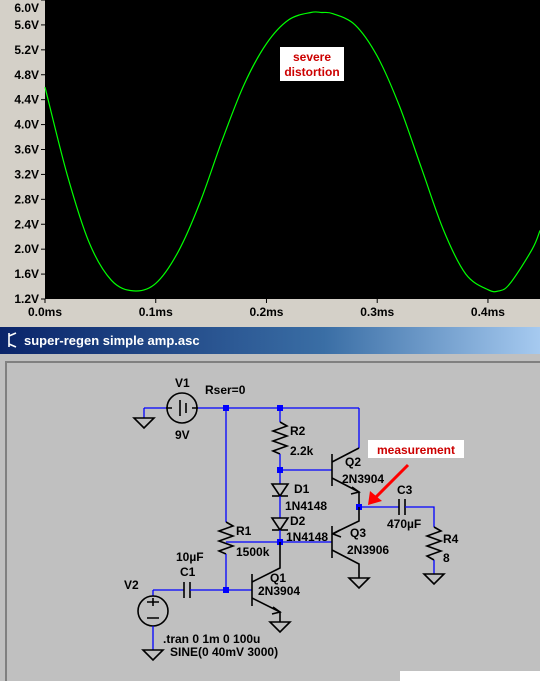 Image resolution: width=540 pixels, height=681 pixels. Describe the element at coordinates (26, 8) in the screenshot. I see `y-tick-label: 6.0V` at that location.